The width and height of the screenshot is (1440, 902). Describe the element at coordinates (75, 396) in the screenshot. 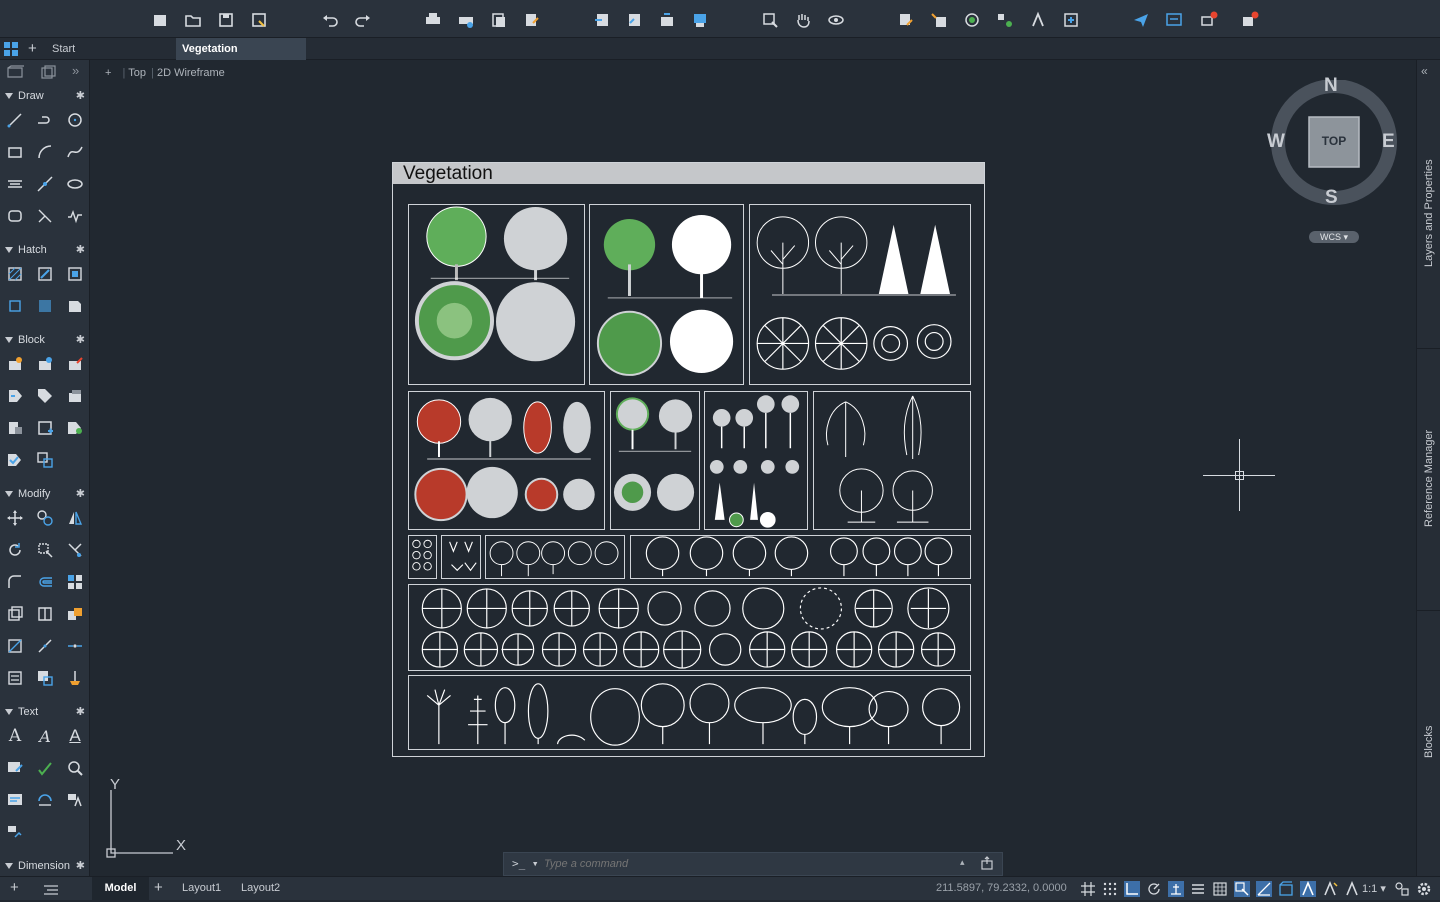

I see `manage-attributes-icon` at that location.